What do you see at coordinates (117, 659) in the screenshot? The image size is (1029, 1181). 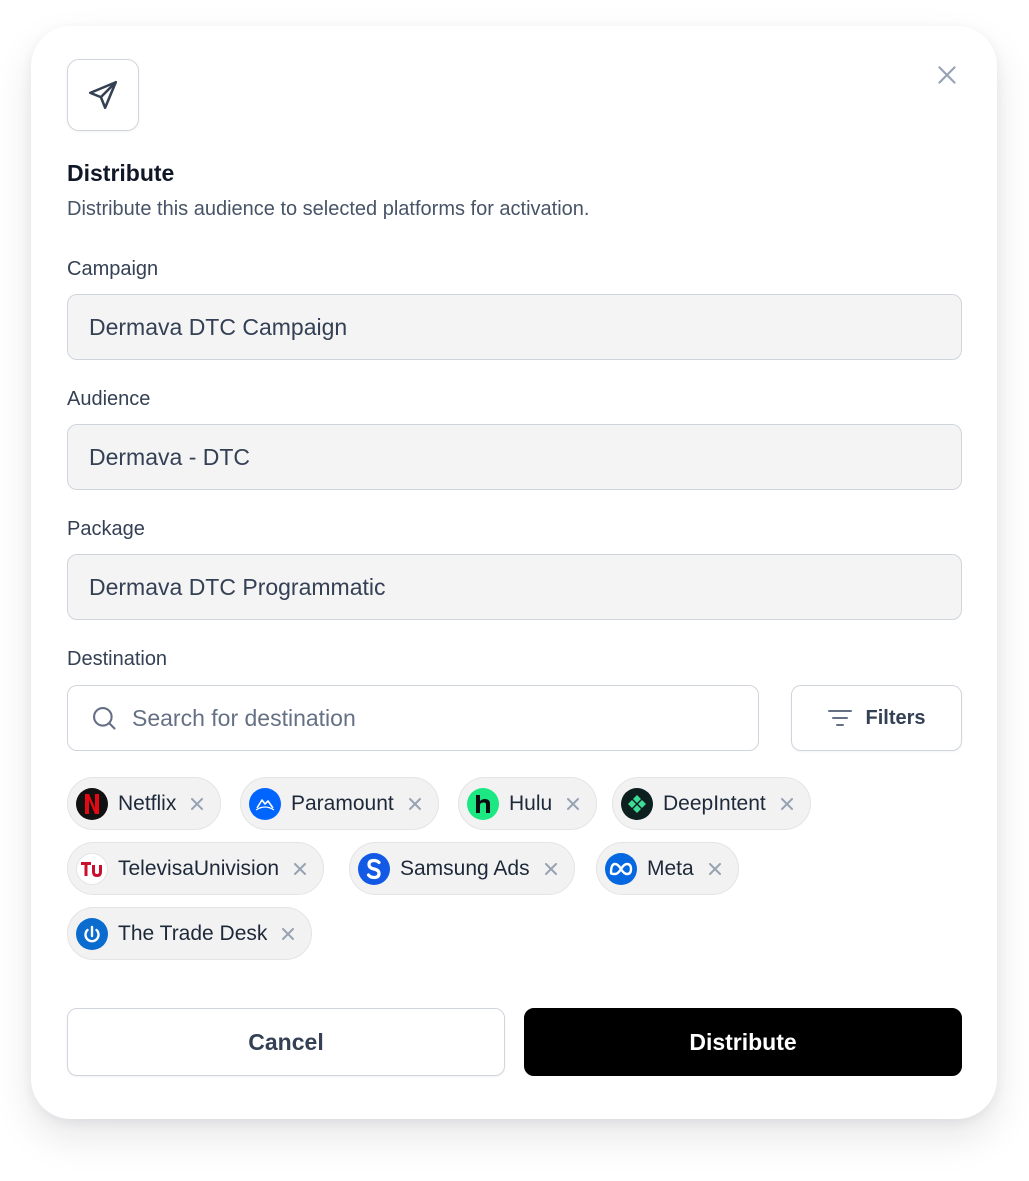 I see `destination-label: Destination` at bounding box center [117, 659].